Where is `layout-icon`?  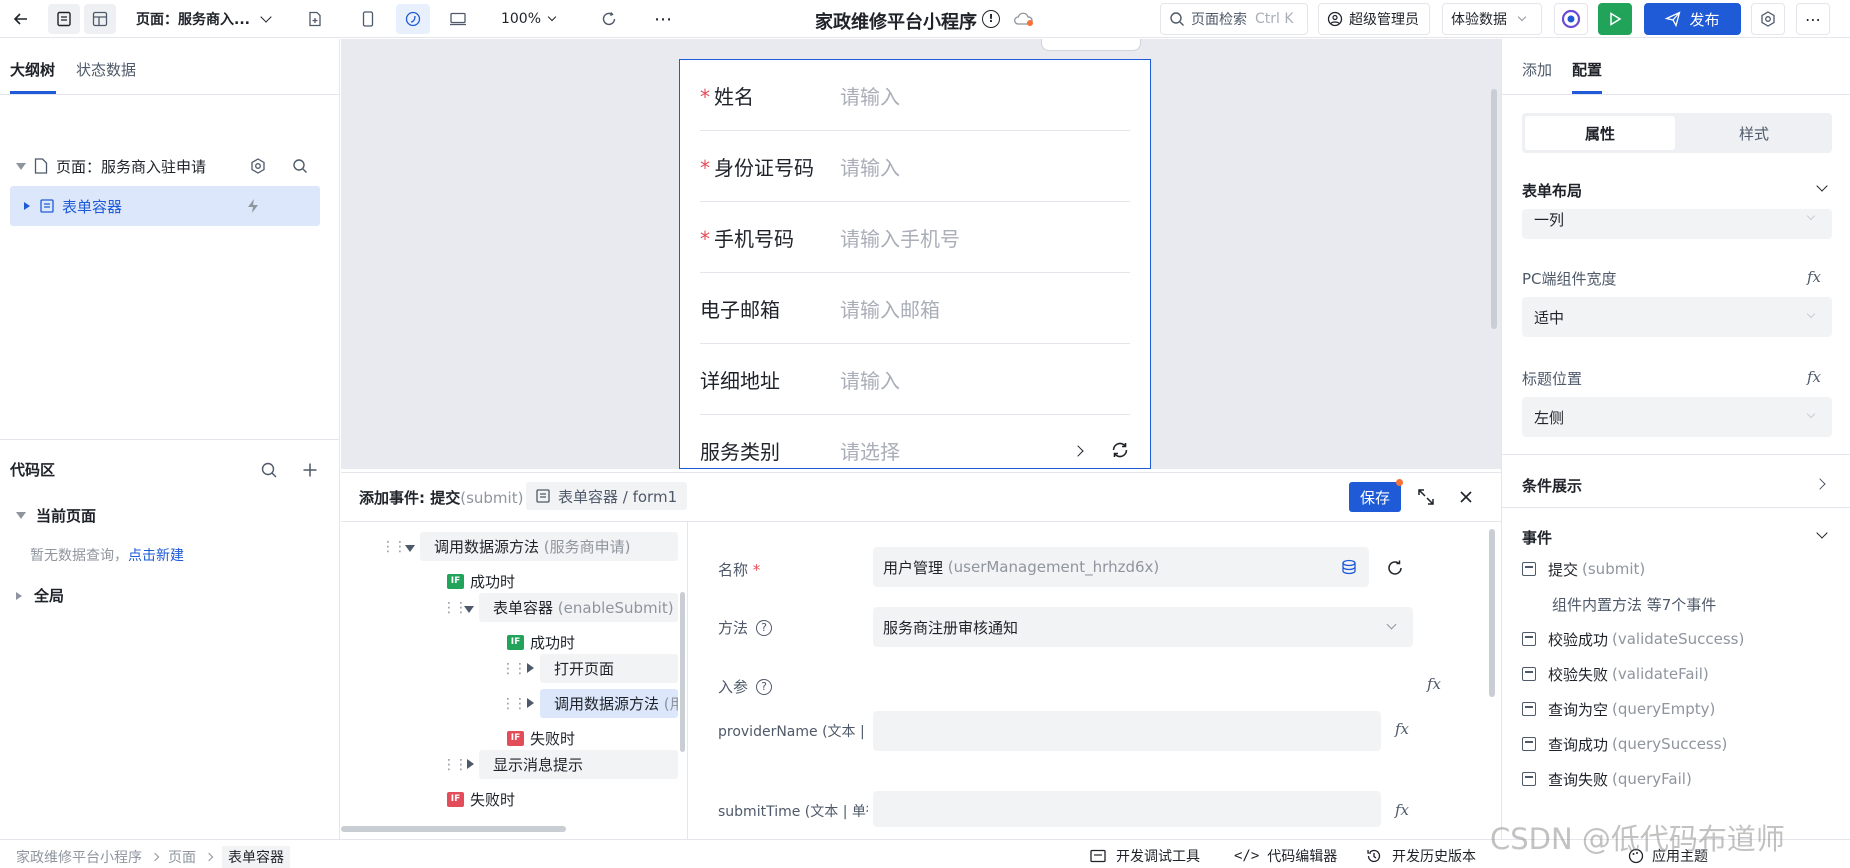 layout-icon is located at coordinates (100, 19).